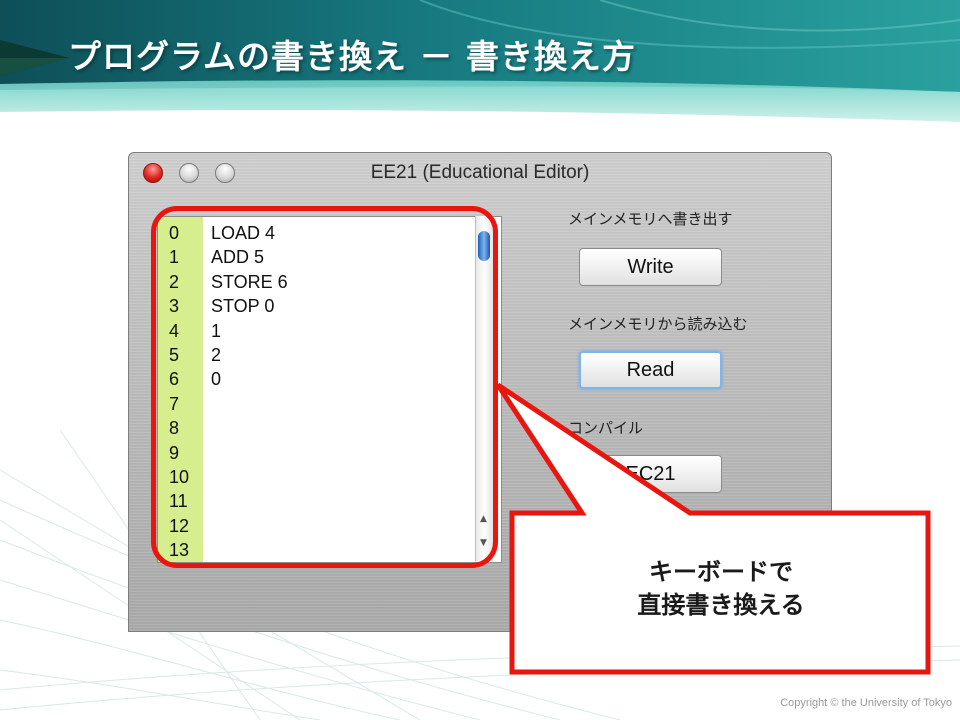  Describe the element at coordinates (721, 605) in the screenshot. I see `callout-line-2: 直接書き換える` at that location.